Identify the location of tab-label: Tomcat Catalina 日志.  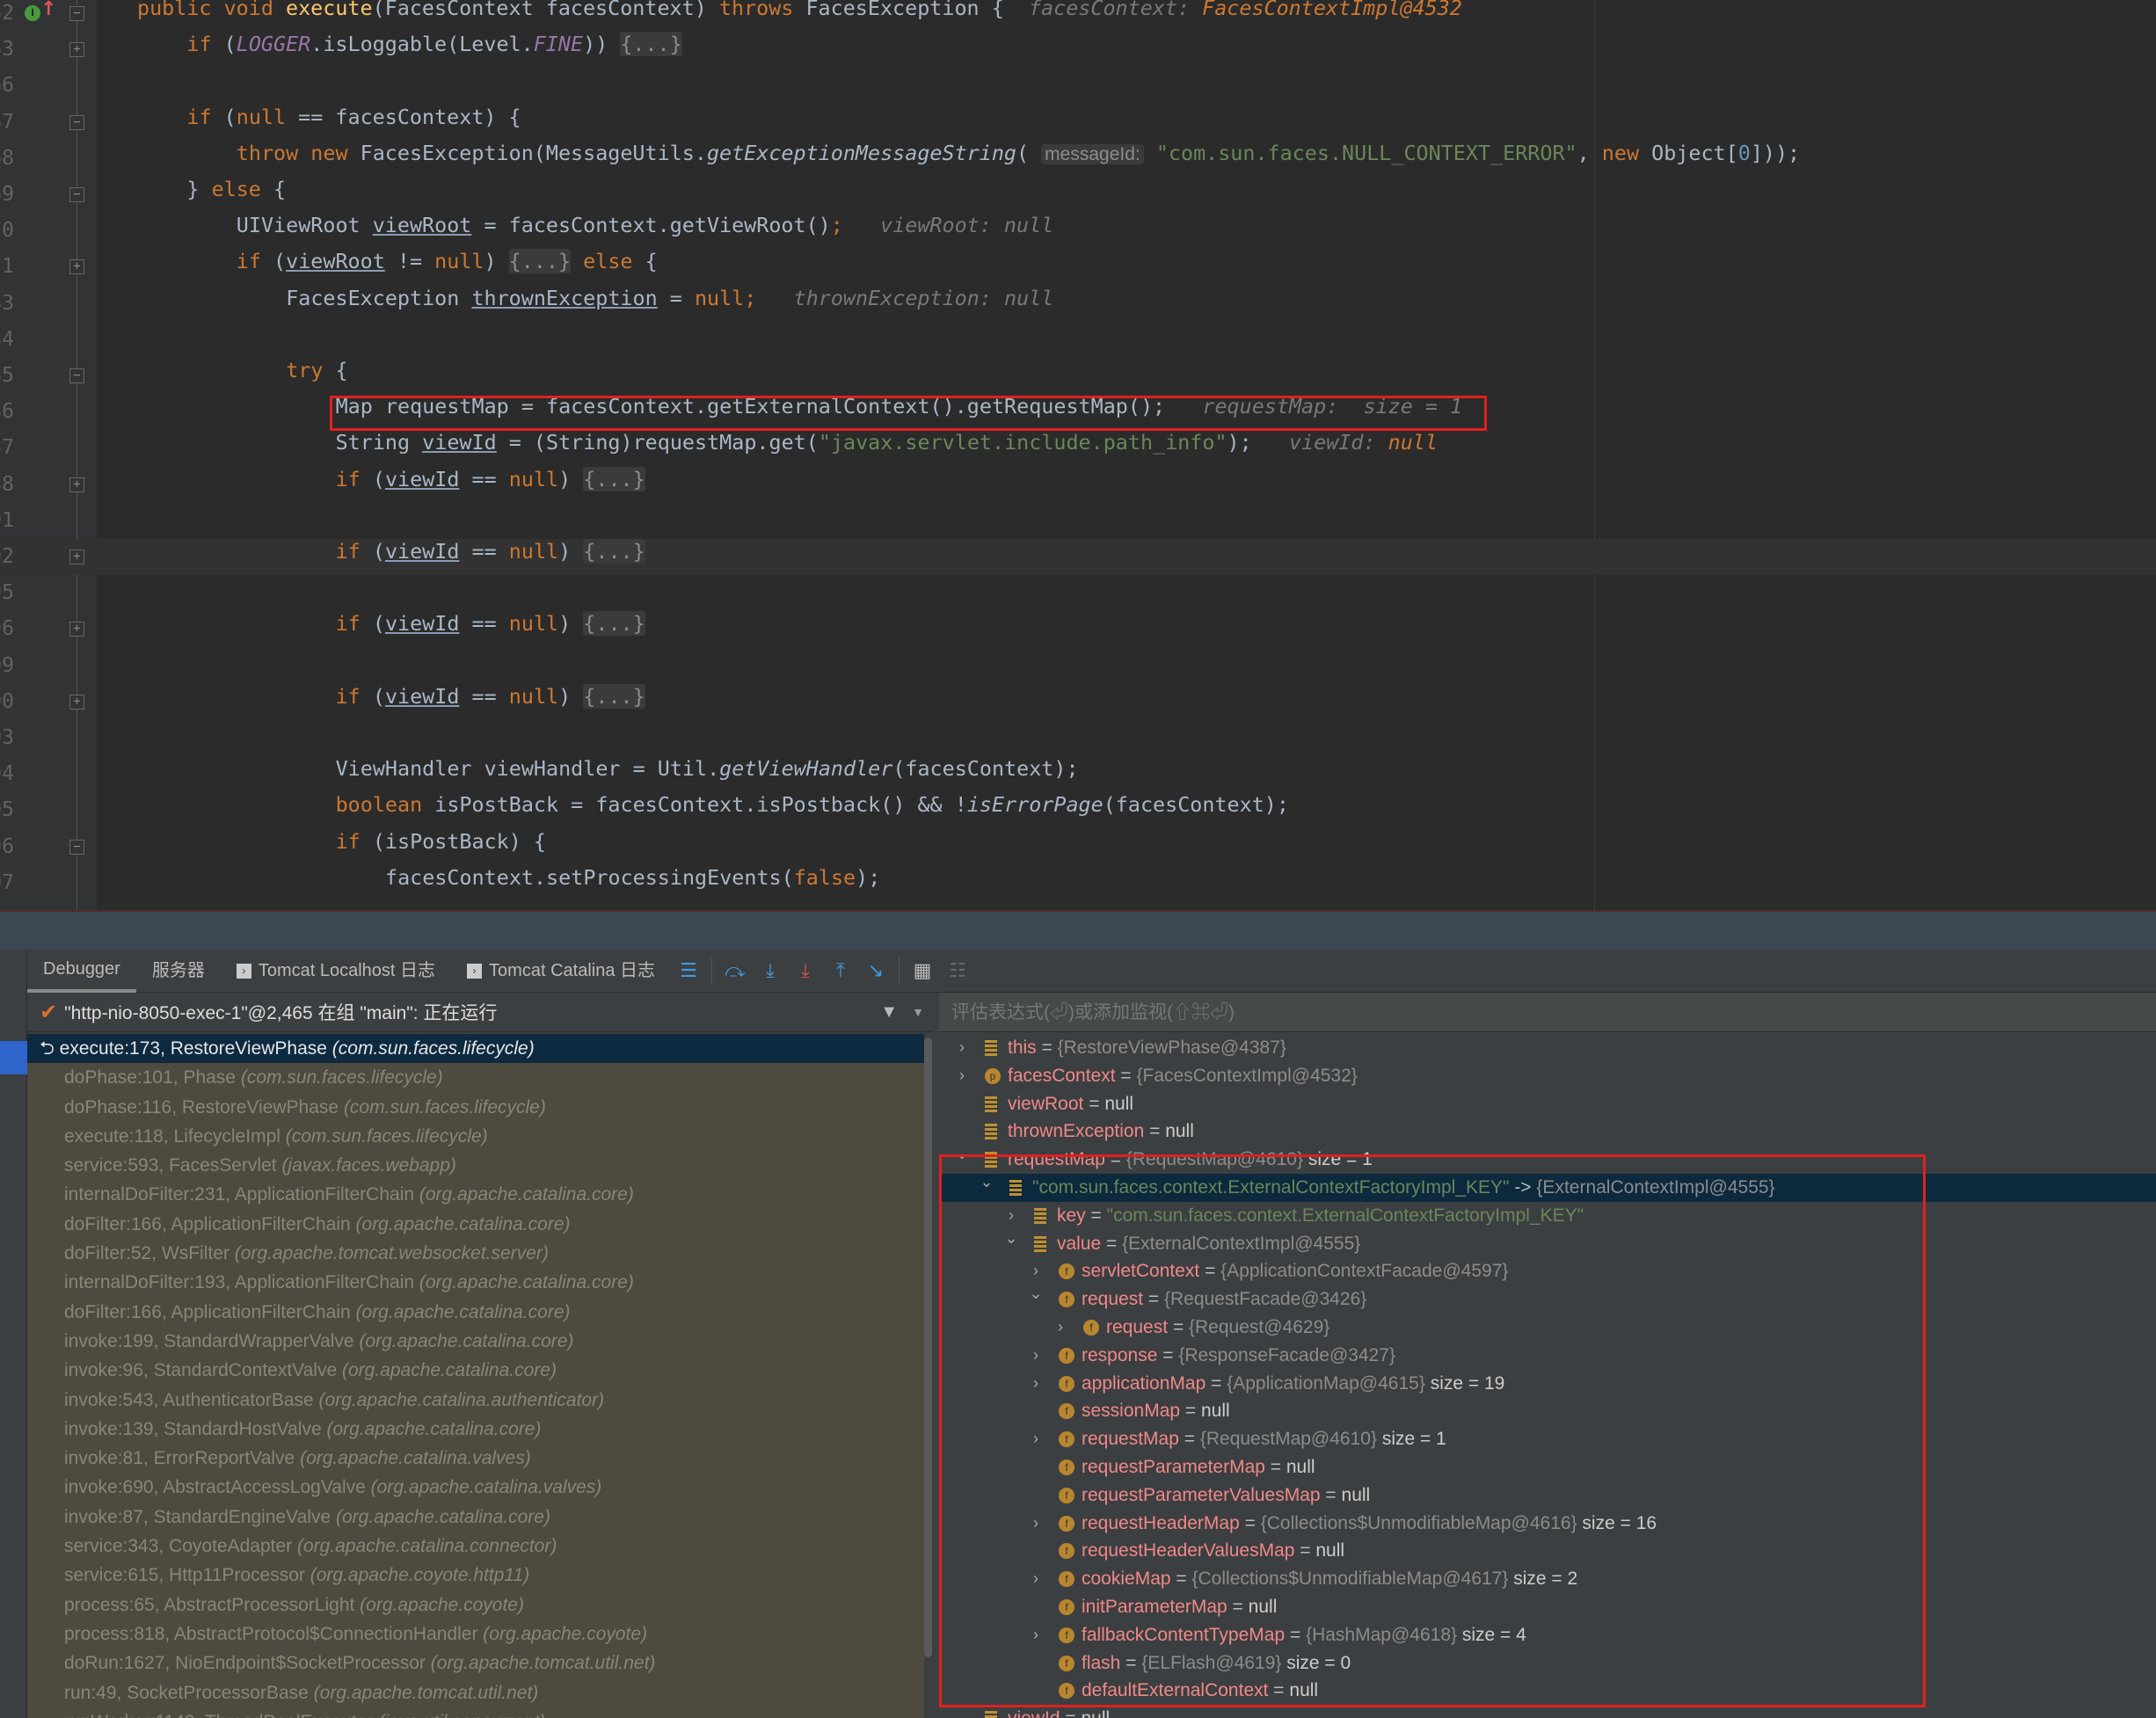
(572, 970).